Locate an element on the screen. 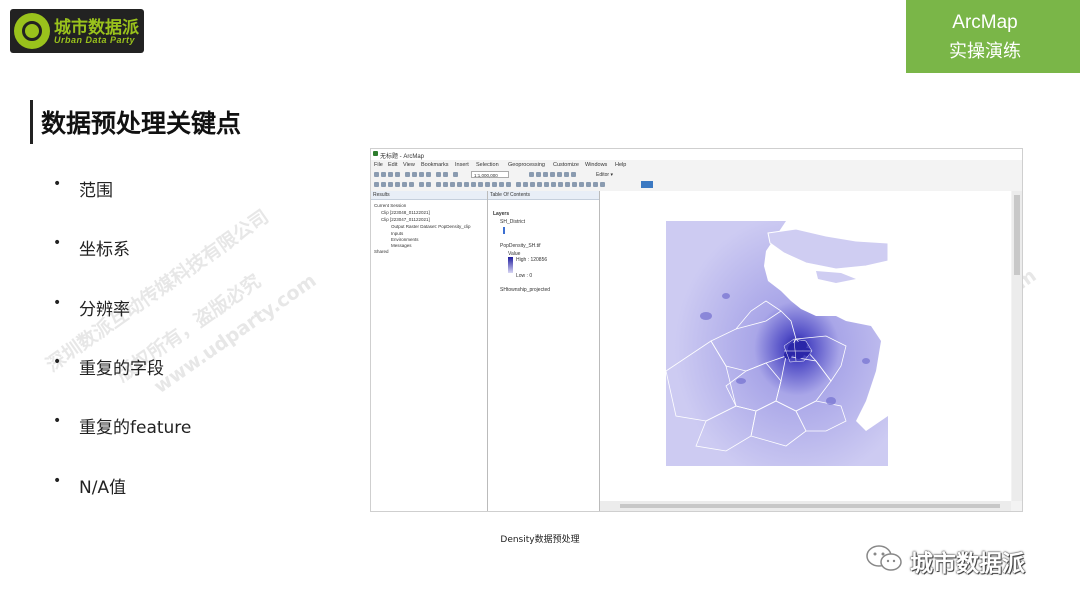 The height and width of the screenshot is (607, 1080). layout-pan-icon is located at coordinates (532, 184).